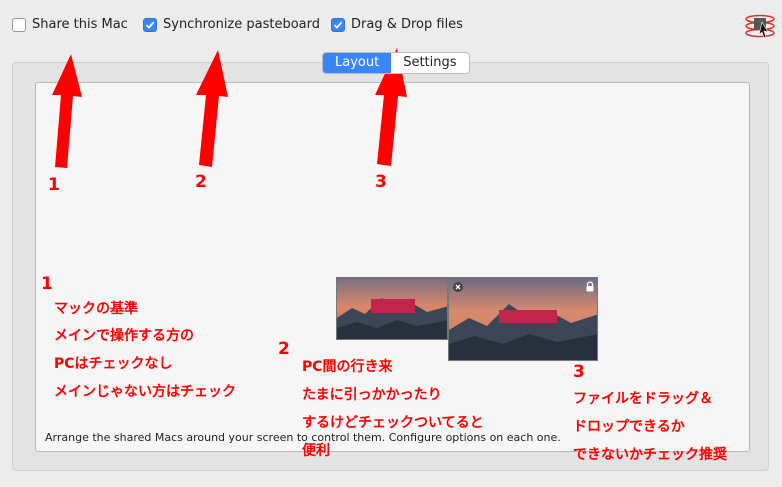  I want to click on note3-line: できないかチェック推奨, so click(650, 455).